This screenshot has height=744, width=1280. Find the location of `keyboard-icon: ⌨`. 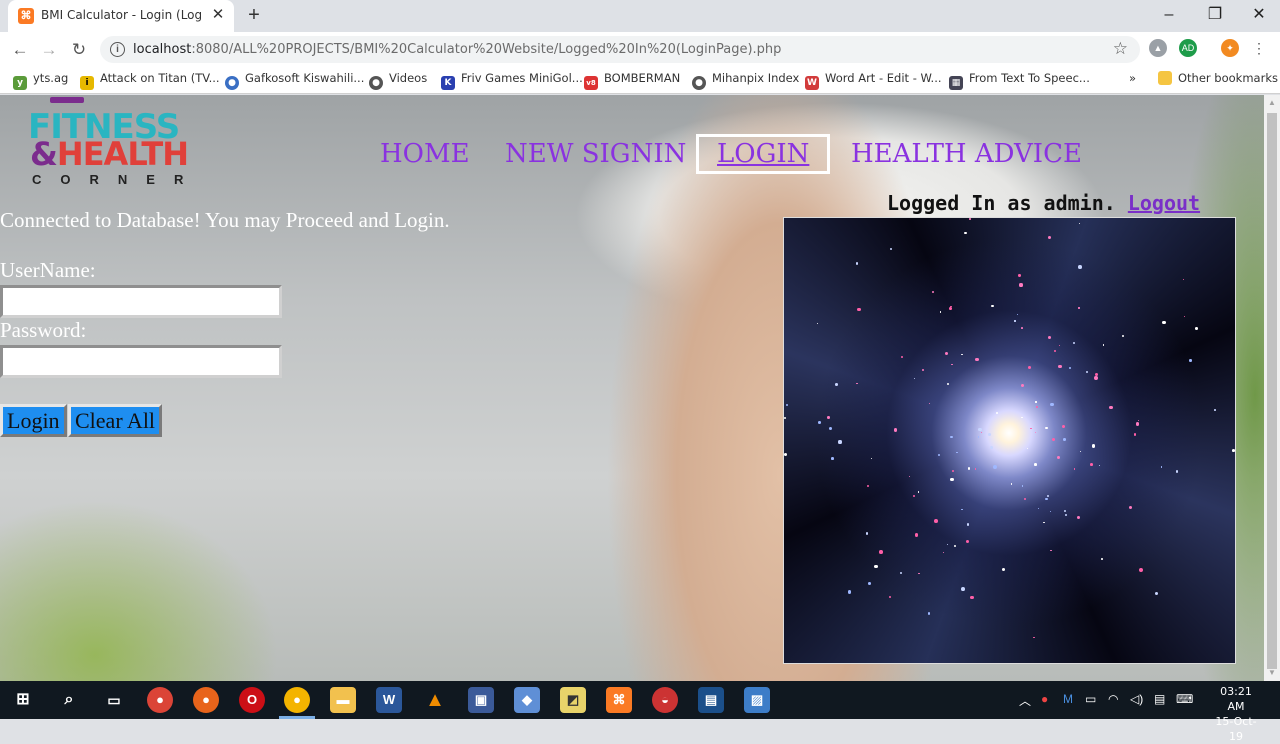

keyboard-icon: ⌨ is located at coordinates (1184, 699).